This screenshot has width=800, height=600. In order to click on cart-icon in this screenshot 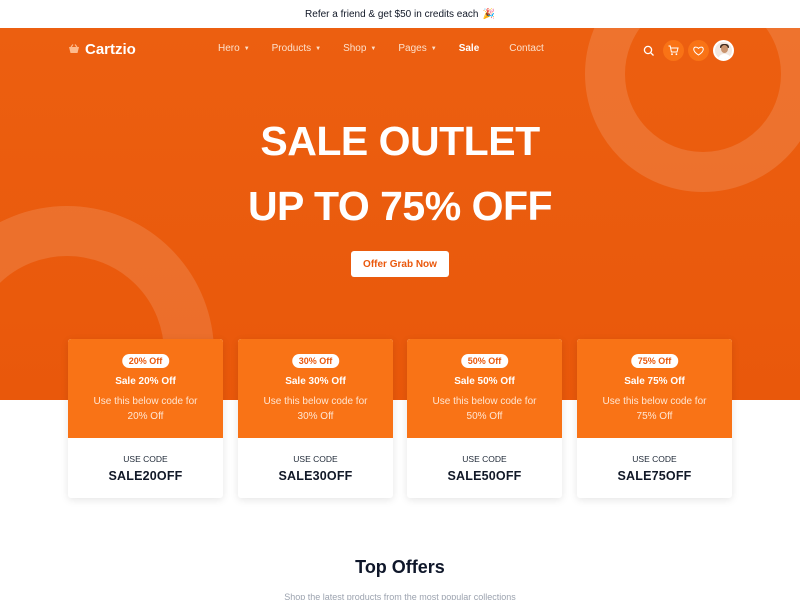, I will do `click(673, 50)`.